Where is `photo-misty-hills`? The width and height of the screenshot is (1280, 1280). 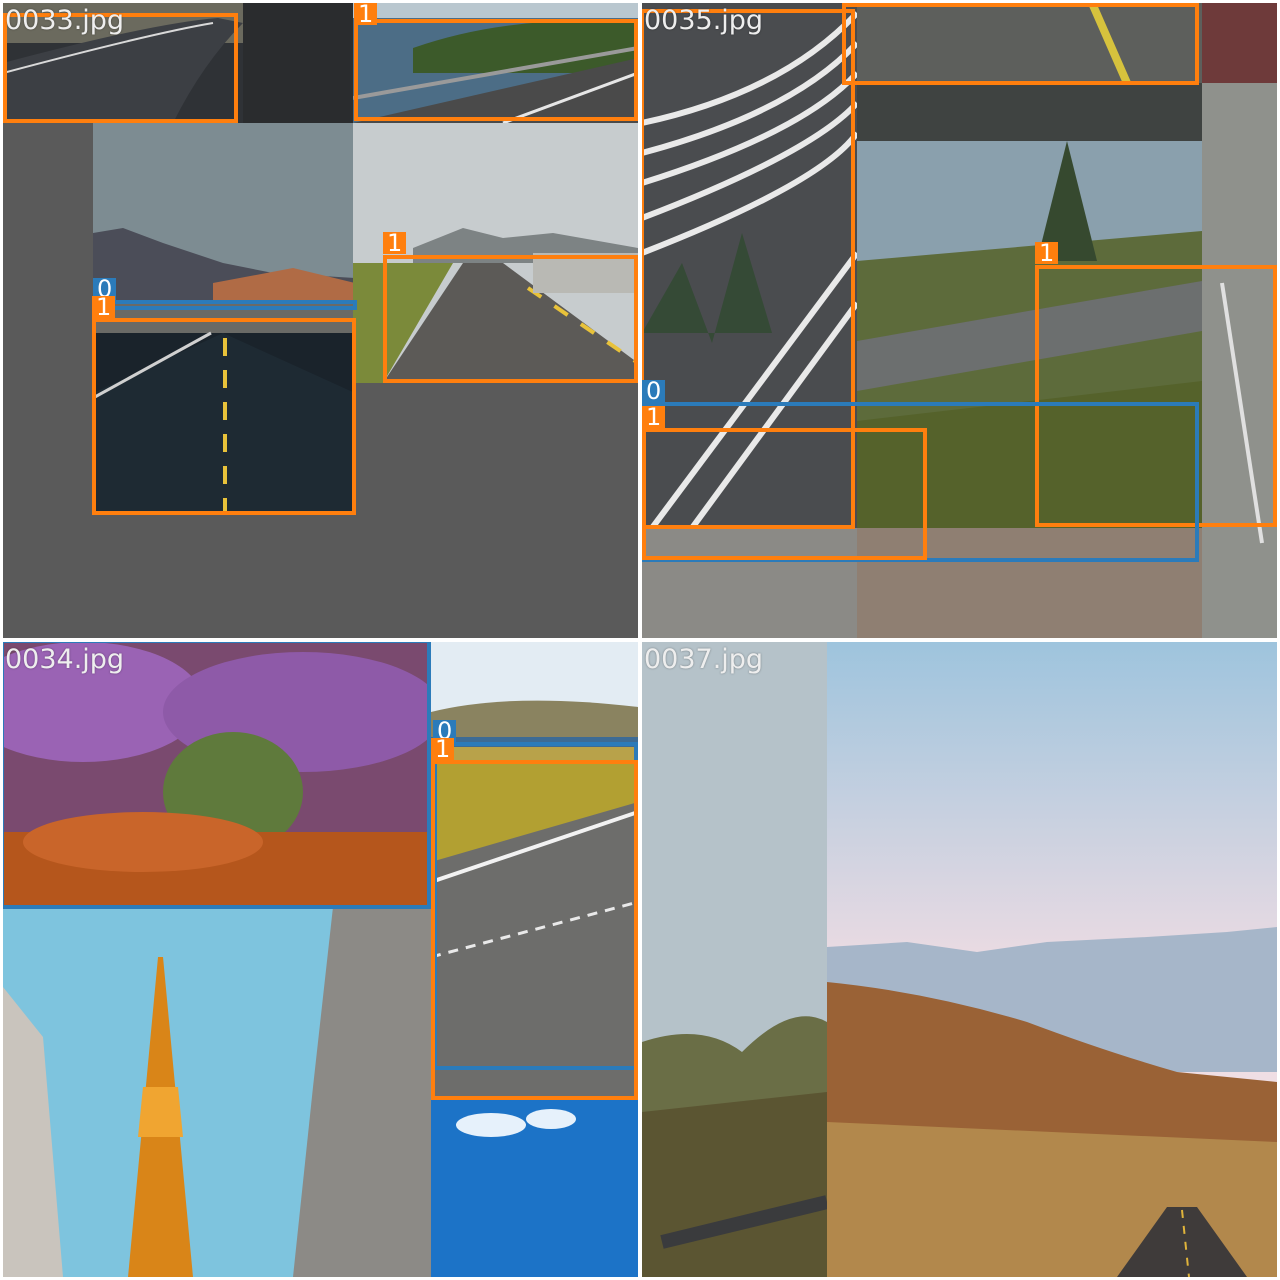
photo-misty-hills is located at coordinates (734, 959).